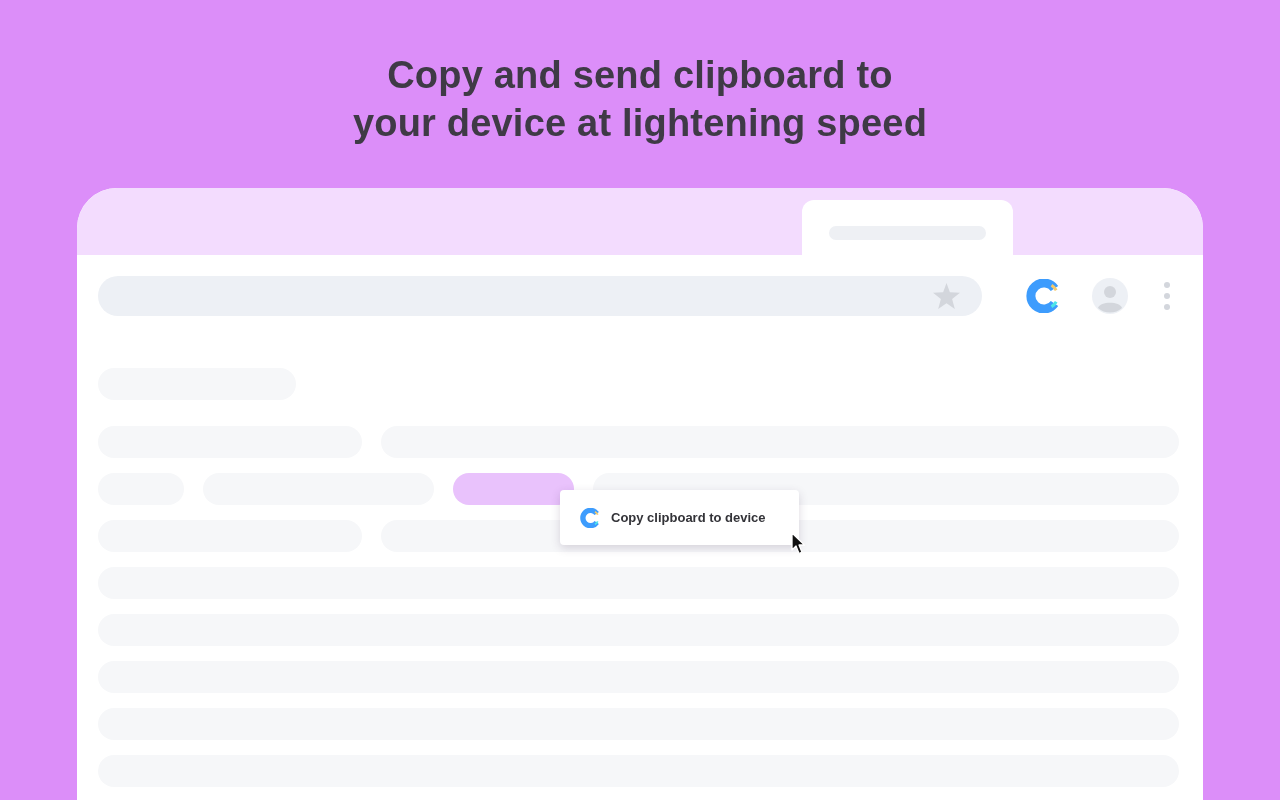  I want to click on copy-clipboard-button: Copy clipboard to device, so click(679, 517).